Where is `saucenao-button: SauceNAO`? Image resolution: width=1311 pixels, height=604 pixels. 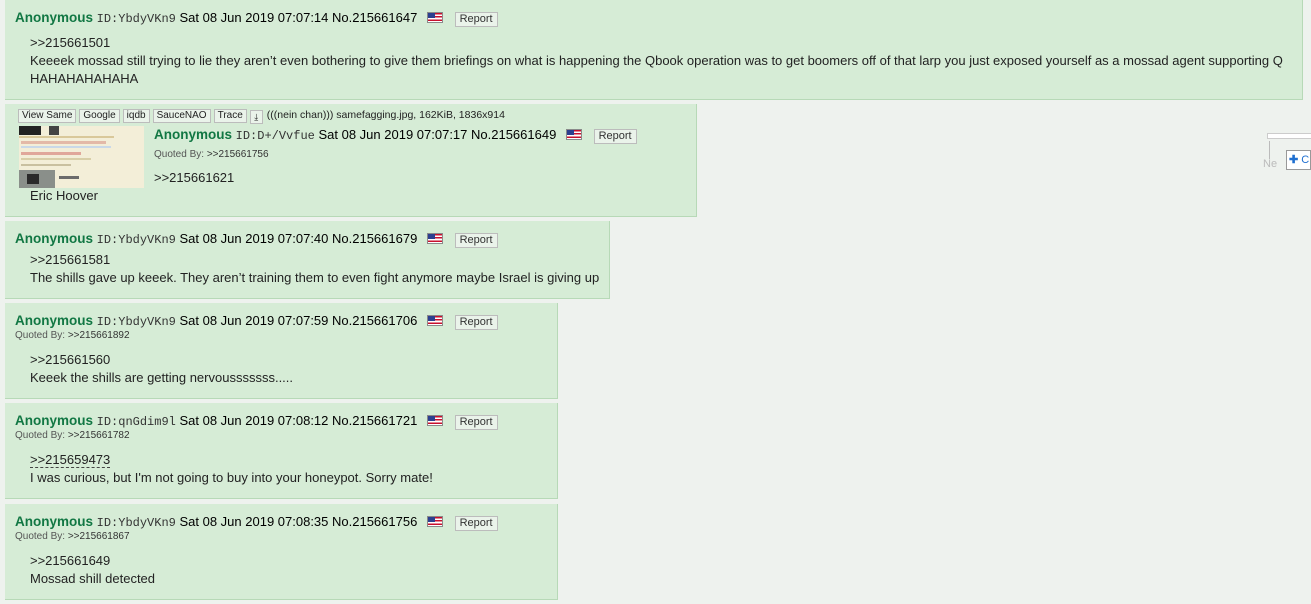 saucenao-button: SauceNAO is located at coordinates (181, 116).